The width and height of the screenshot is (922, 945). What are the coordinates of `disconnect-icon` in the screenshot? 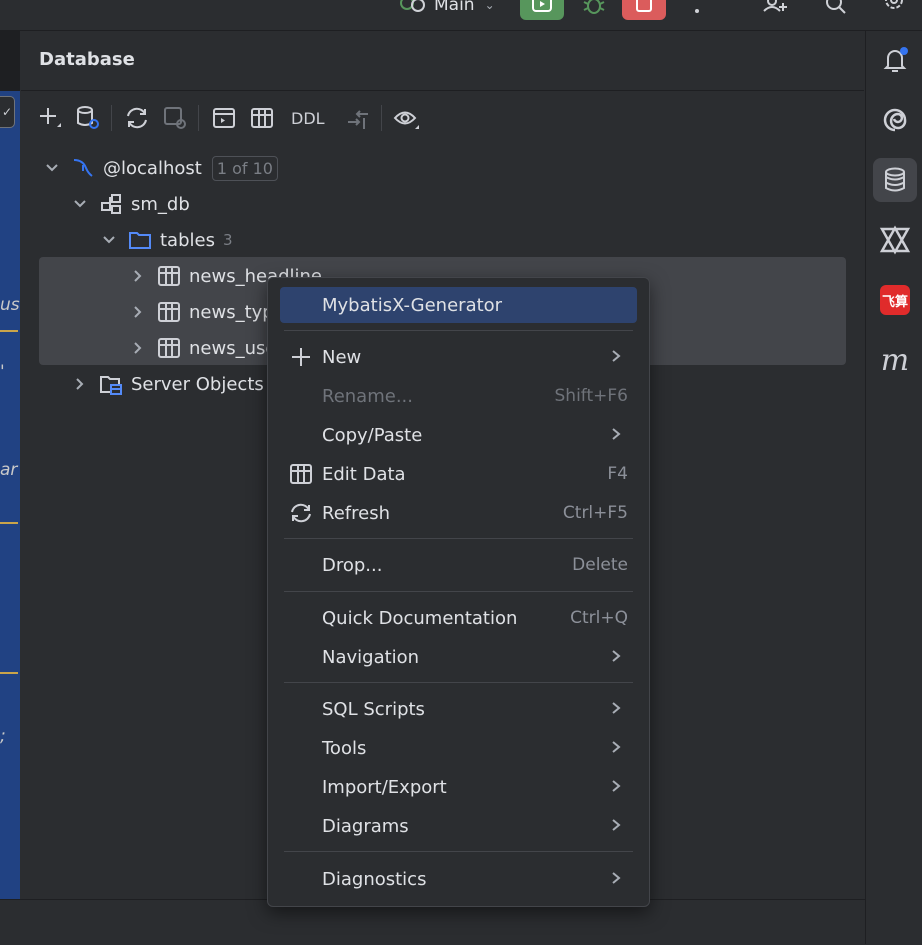 It's located at (175, 118).